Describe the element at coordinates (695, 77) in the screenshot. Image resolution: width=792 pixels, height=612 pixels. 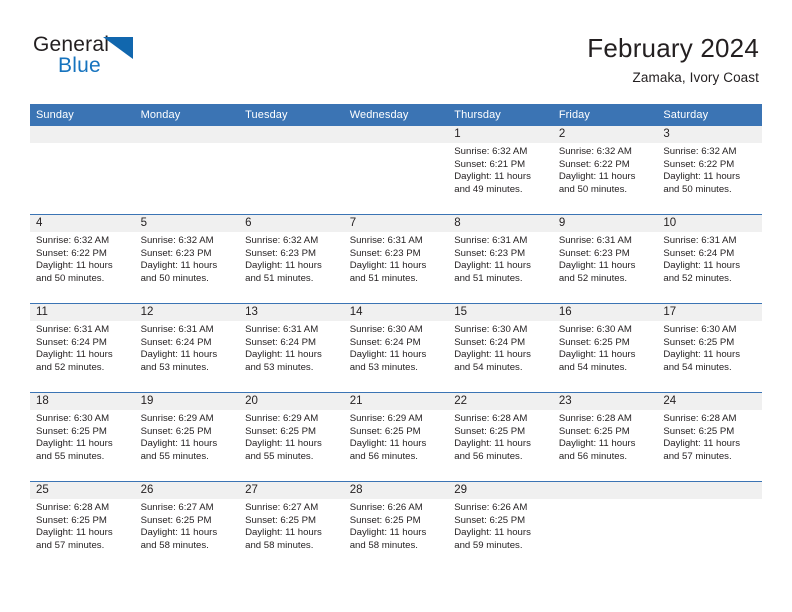
I see `page-subtitle: Zamaka, Ivory Coast` at that location.